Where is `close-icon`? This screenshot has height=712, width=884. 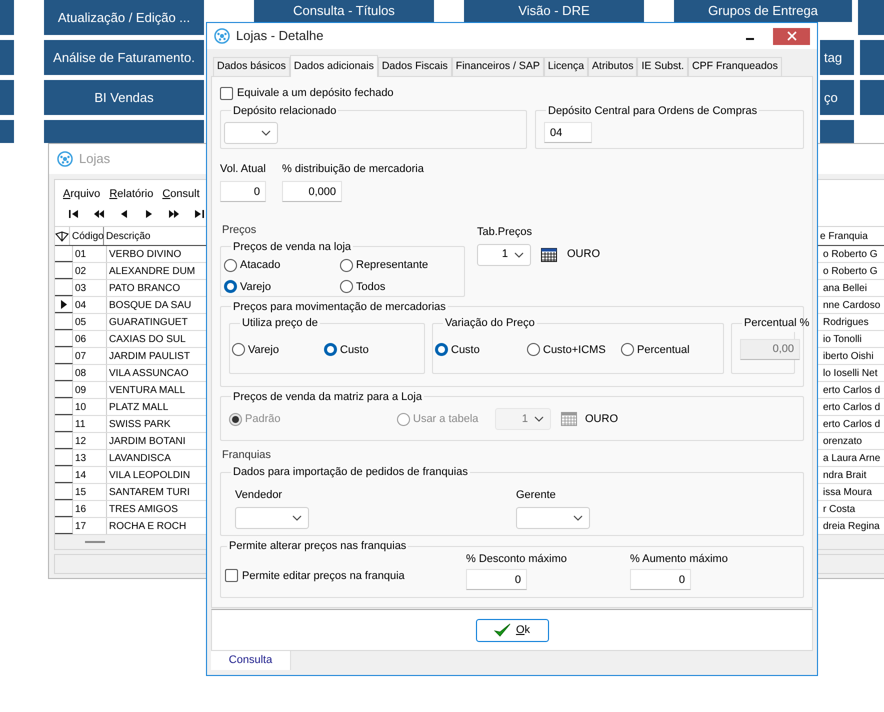
close-icon is located at coordinates (791, 36).